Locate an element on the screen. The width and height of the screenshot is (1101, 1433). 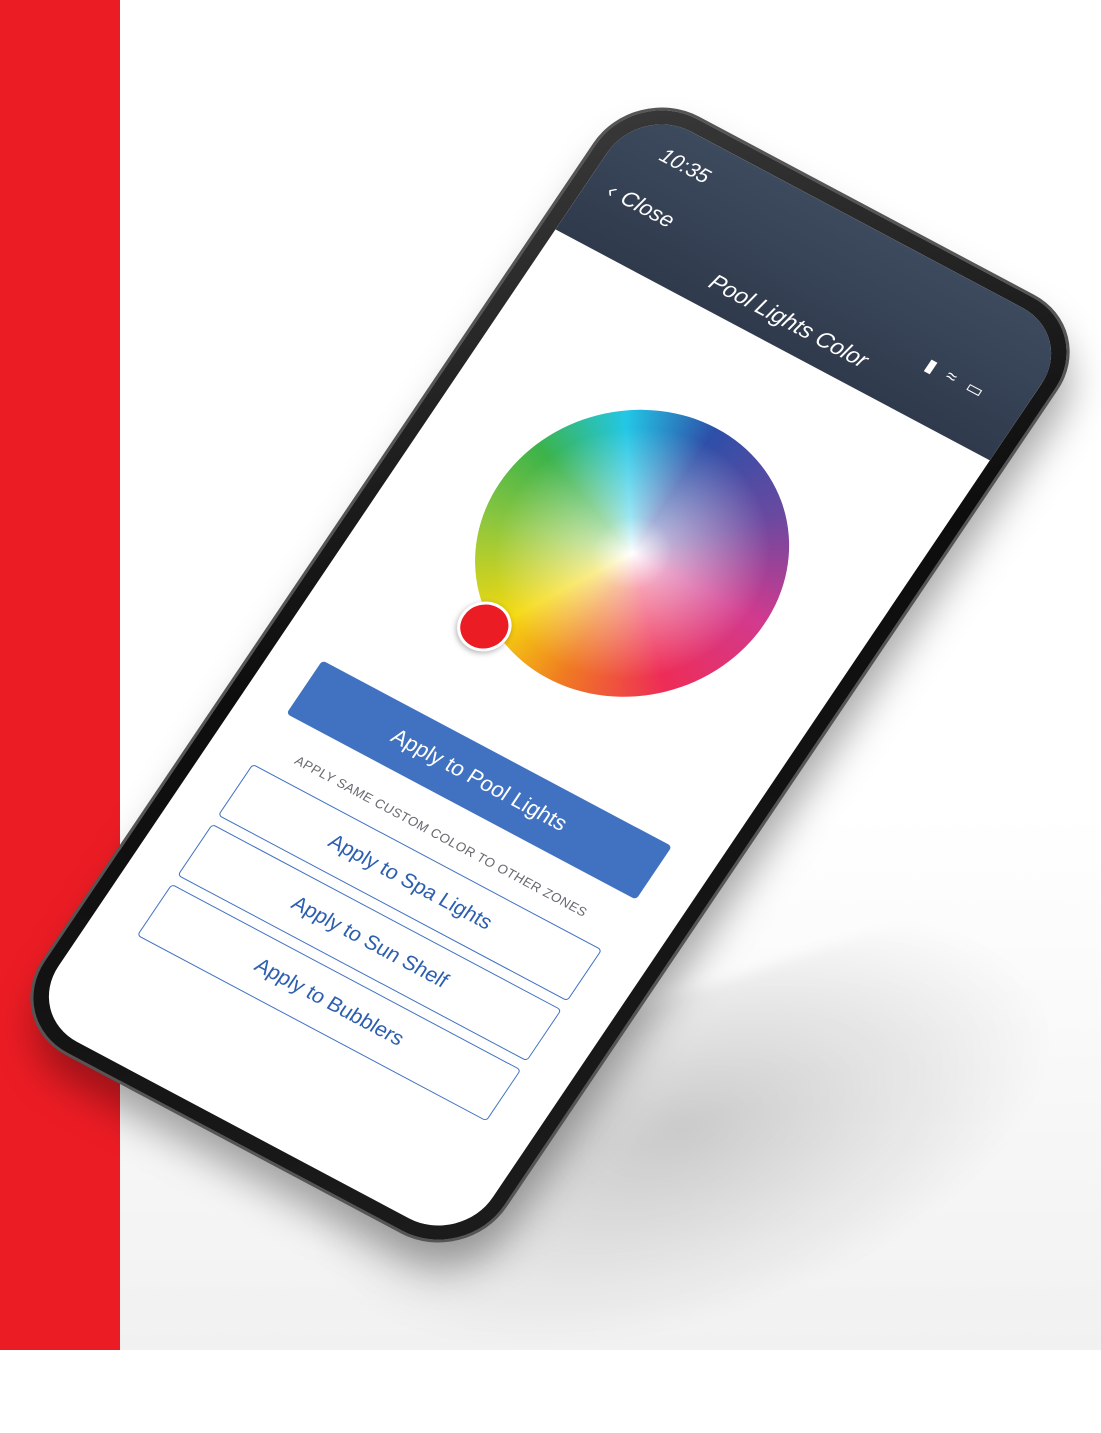
brand-red-bar is located at coordinates (60, 675).